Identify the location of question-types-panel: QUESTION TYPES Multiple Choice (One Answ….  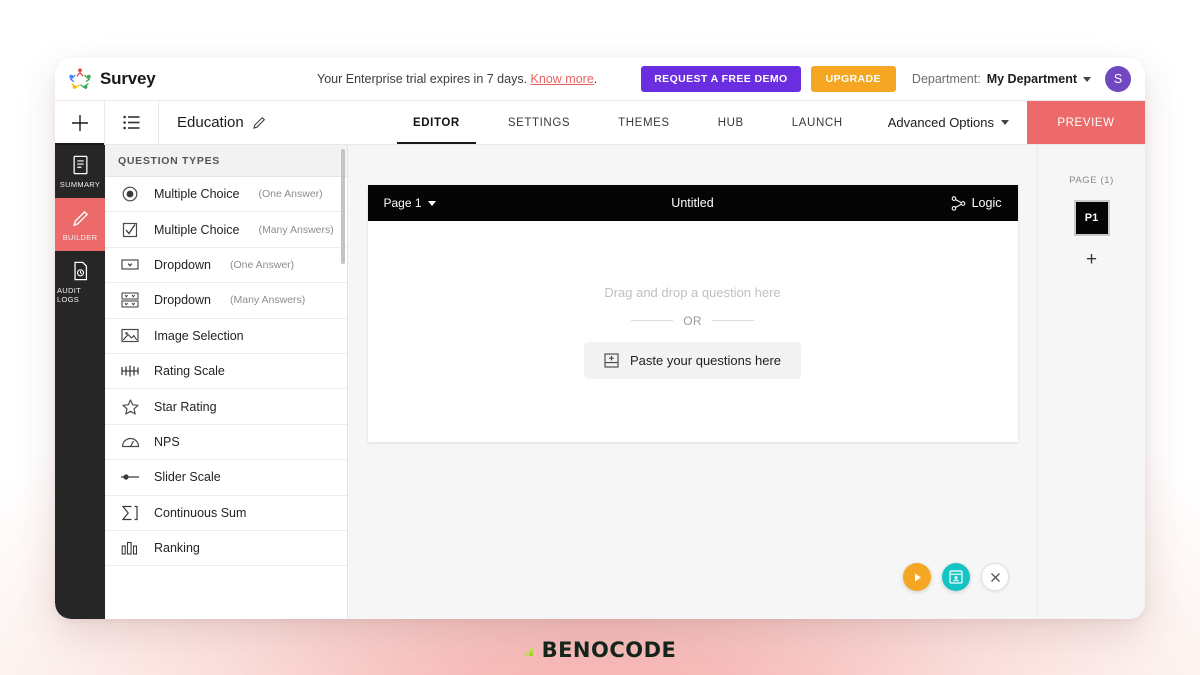
(226, 382).